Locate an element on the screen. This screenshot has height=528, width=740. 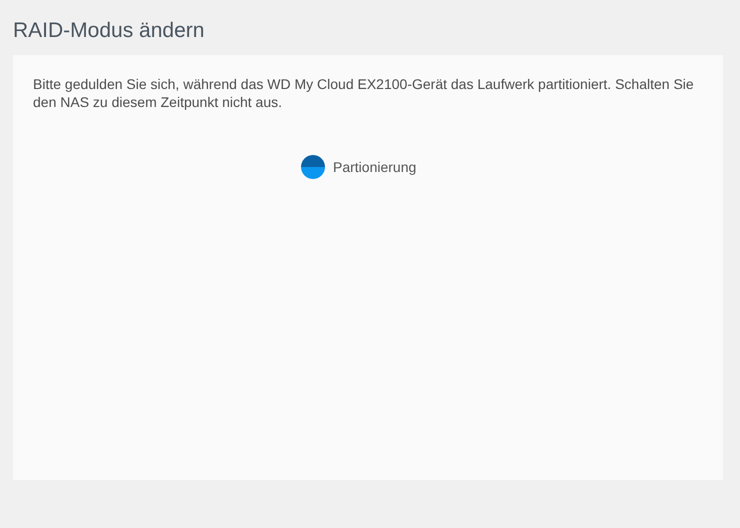
status-label: Partionierung is located at coordinates (374, 167).